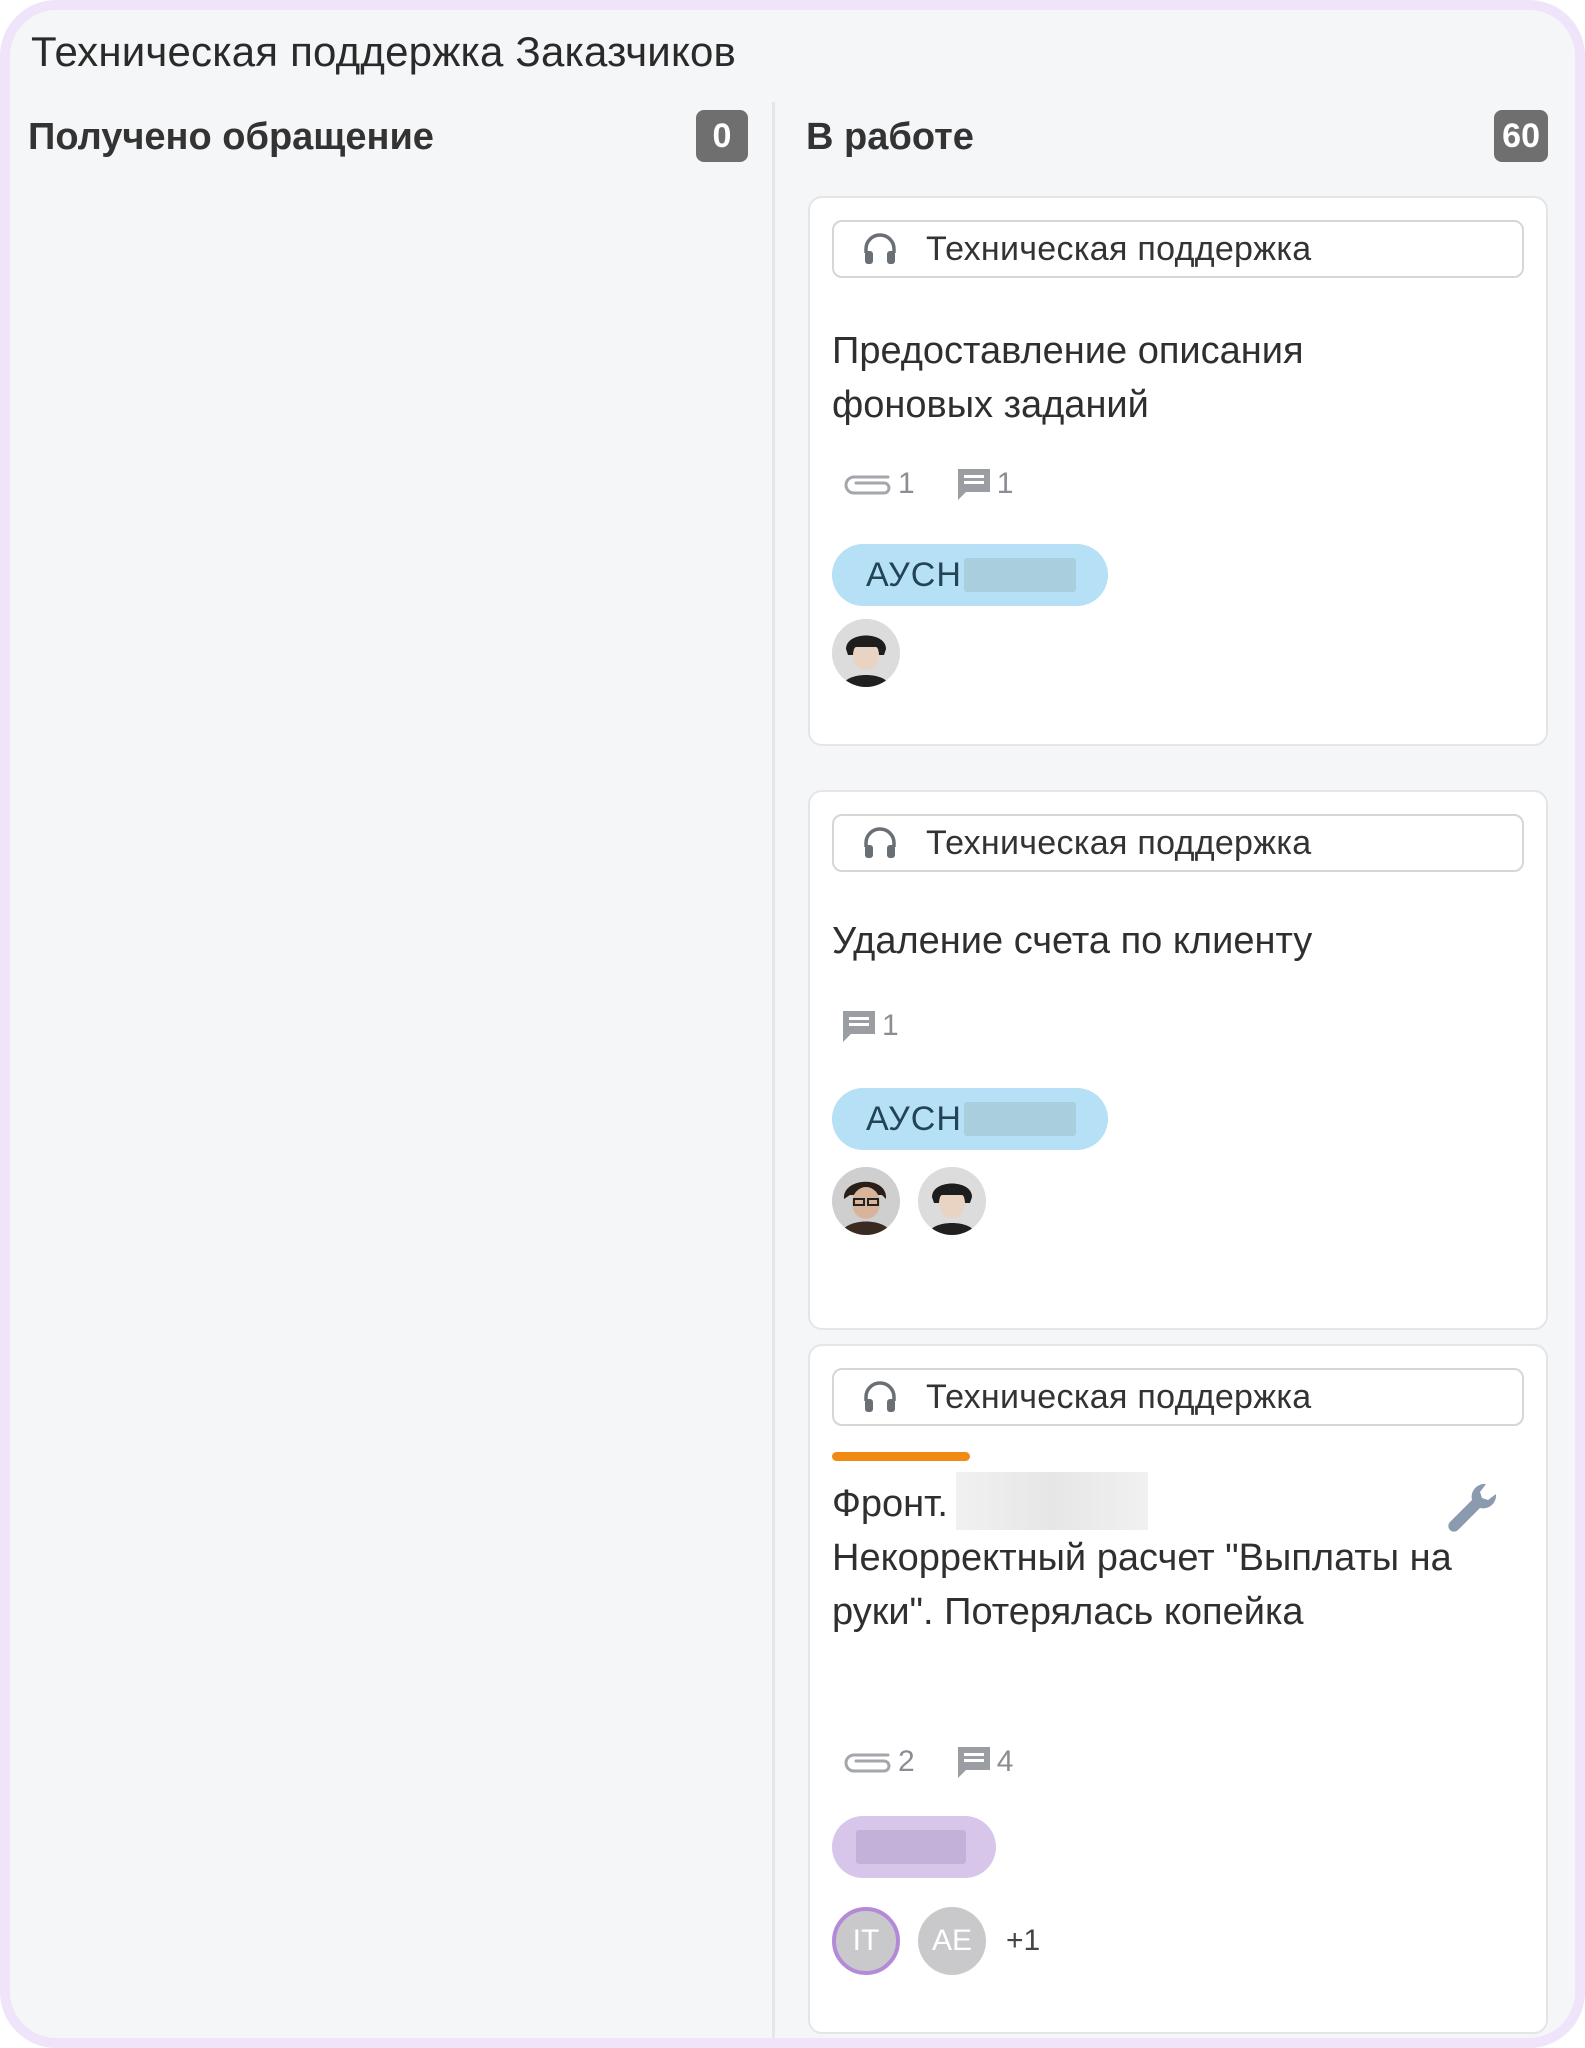 The height and width of the screenshot is (2048, 1585). Describe the element at coordinates (231, 137) in the screenshot. I see `column-title: Получено обращение` at that location.